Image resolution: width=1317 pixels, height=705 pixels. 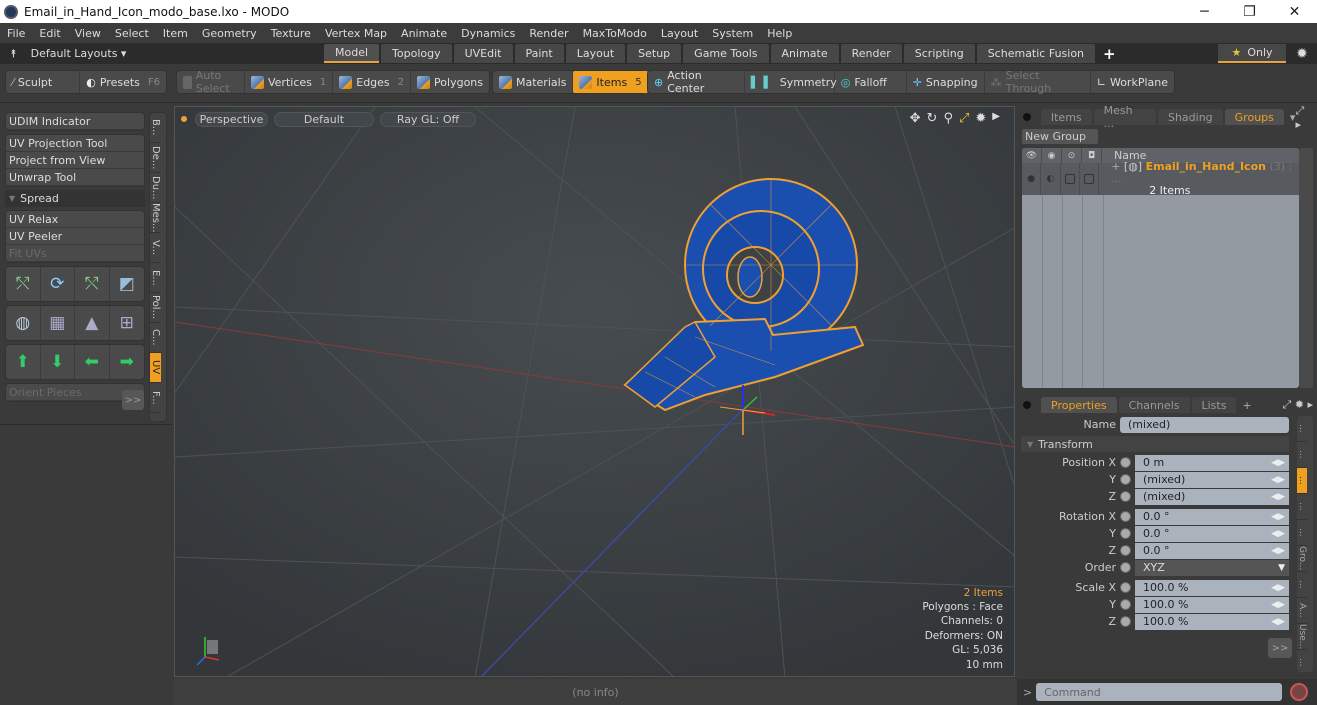 I want to click on uv-trapezoid-grid-icon: ▲, so click(x=92, y=323).